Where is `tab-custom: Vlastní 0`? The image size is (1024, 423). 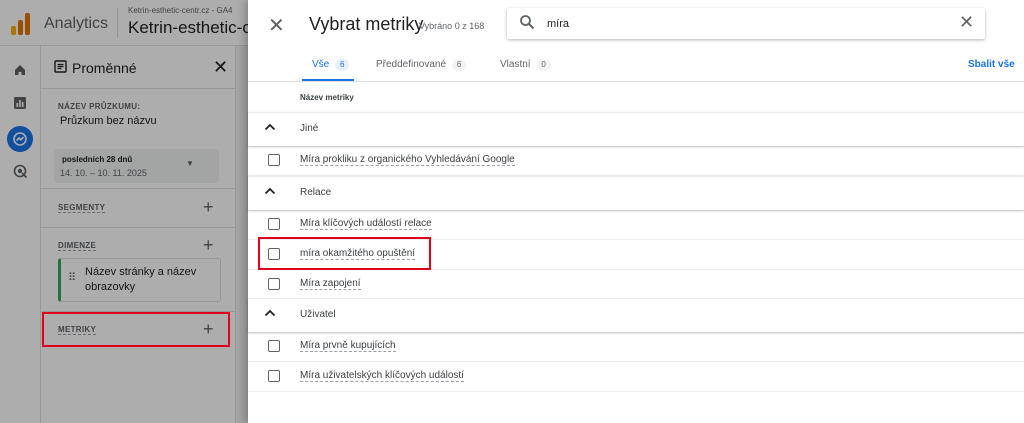 tab-custom: Vlastní 0 is located at coordinates (525, 65).